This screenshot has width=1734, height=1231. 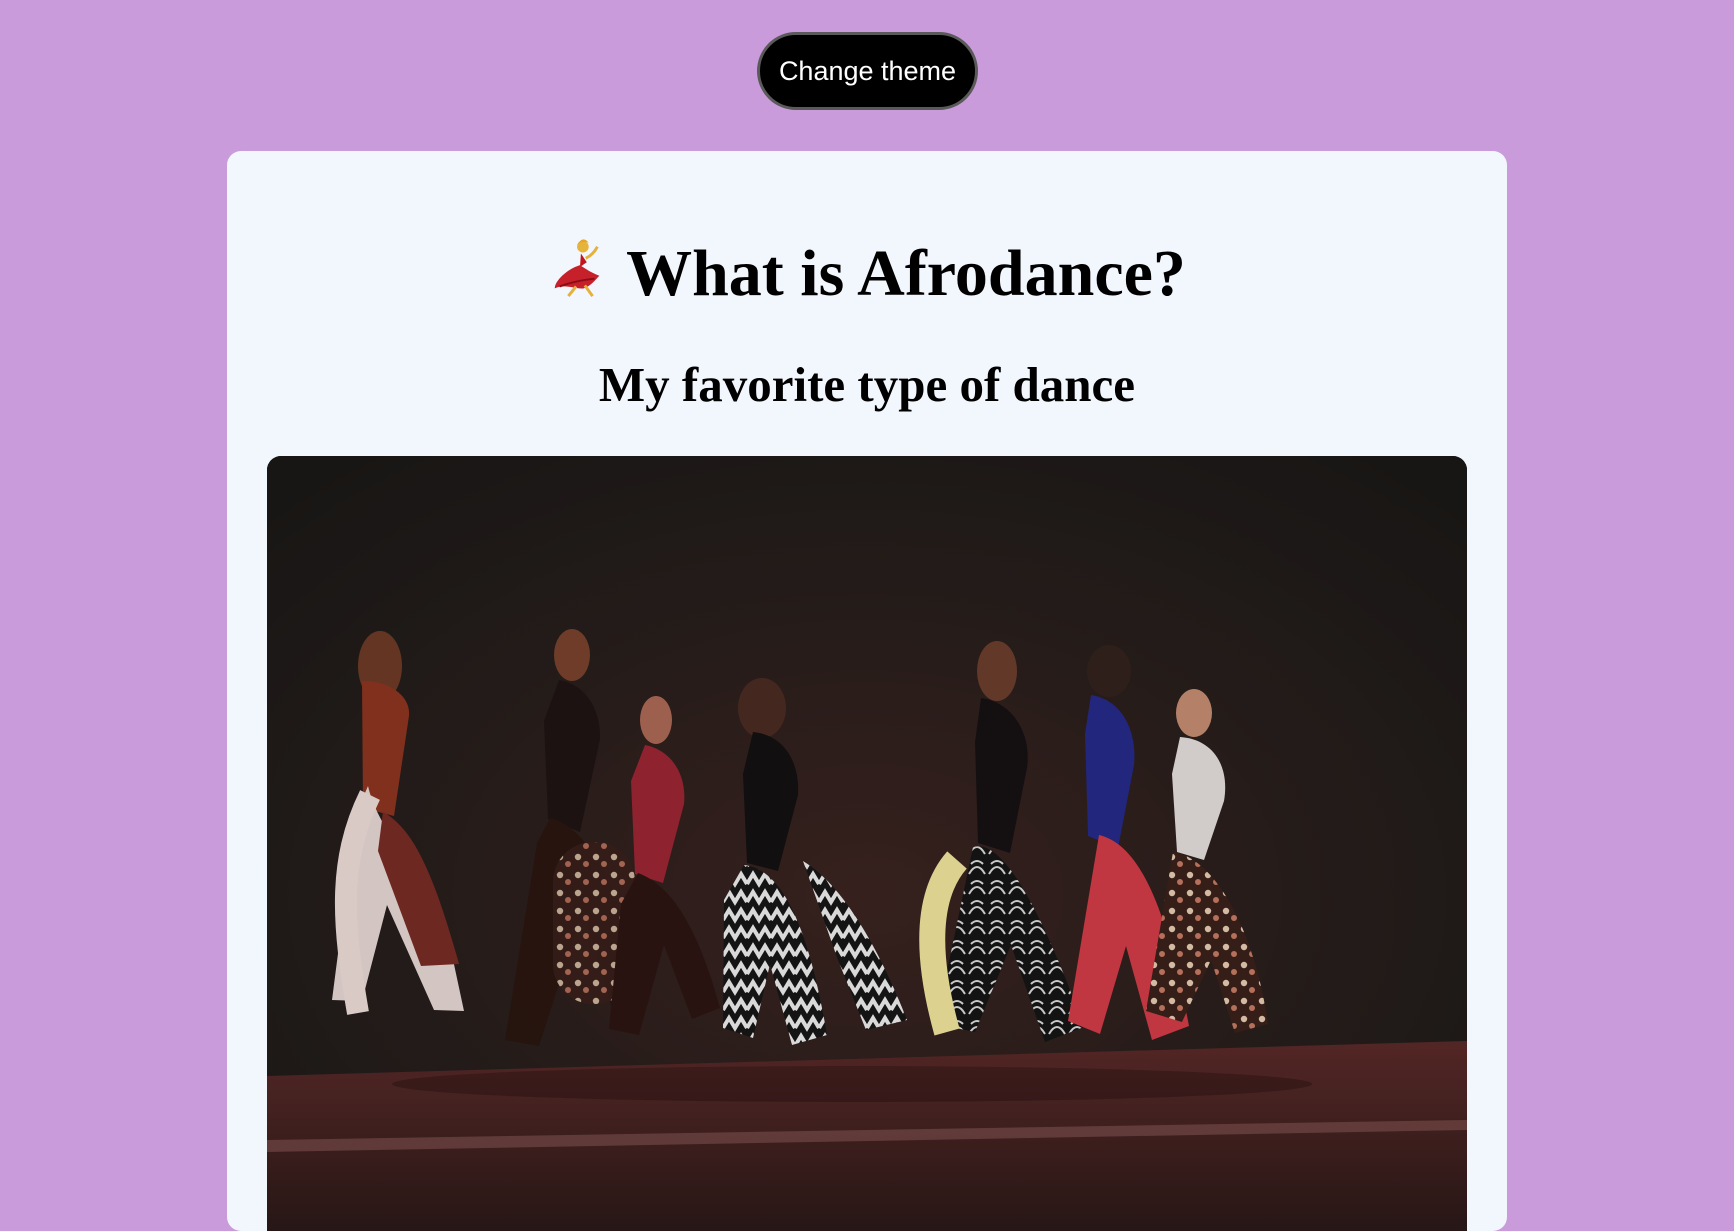 I want to click on dancer-emoji-icon, so click(x=579, y=274).